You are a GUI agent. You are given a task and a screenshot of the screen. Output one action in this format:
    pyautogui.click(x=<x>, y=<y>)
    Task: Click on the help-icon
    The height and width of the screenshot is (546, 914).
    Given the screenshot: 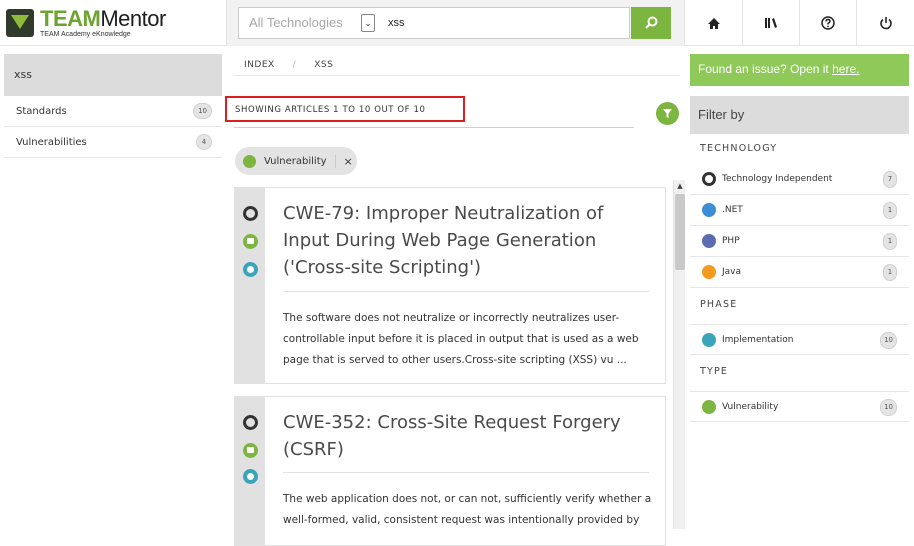 What is the action you would take?
    pyautogui.click(x=828, y=23)
    